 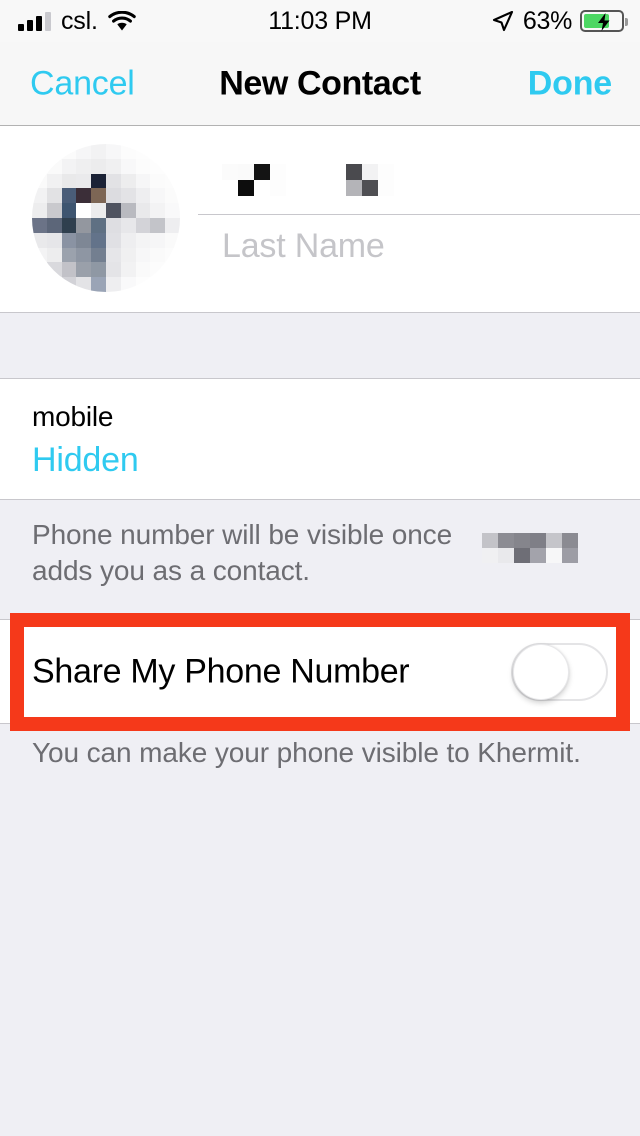 I want to click on clock-label: 11:03 PM, so click(x=320, y=20).